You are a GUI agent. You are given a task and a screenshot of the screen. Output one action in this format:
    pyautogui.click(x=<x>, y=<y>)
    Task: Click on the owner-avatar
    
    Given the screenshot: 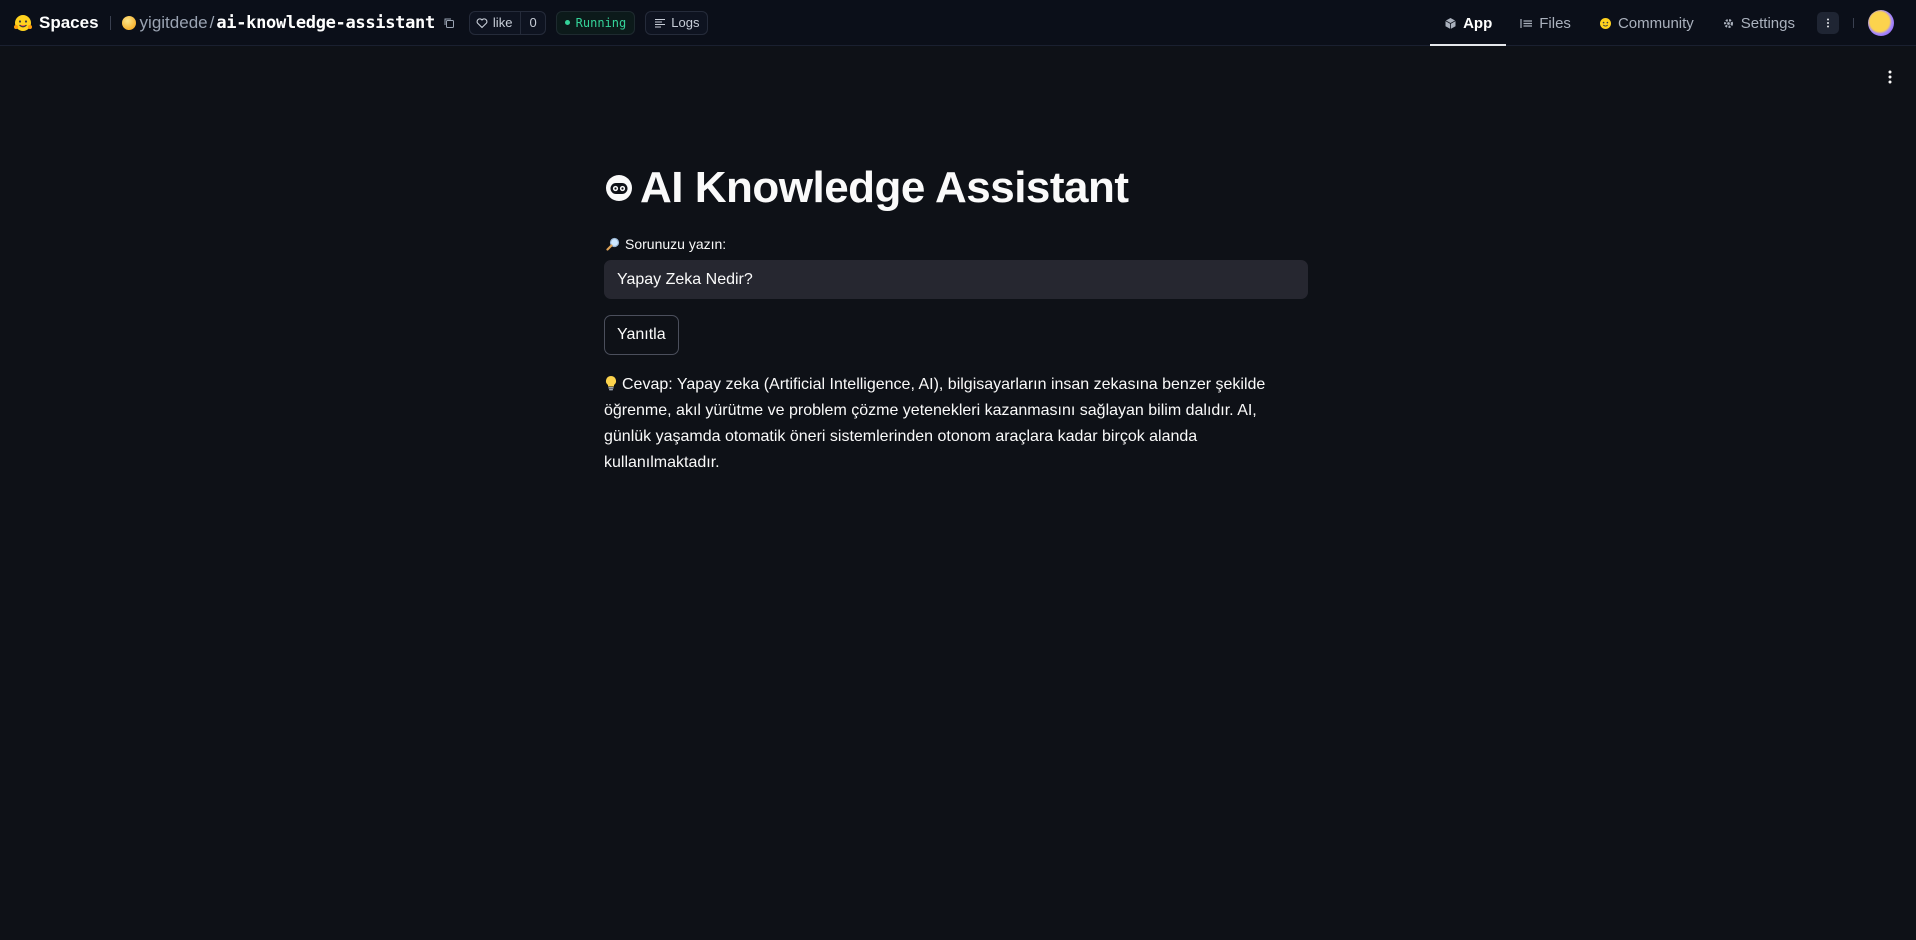 What is the action you would take?
    pyautogui.click(x=128, y=22)
    